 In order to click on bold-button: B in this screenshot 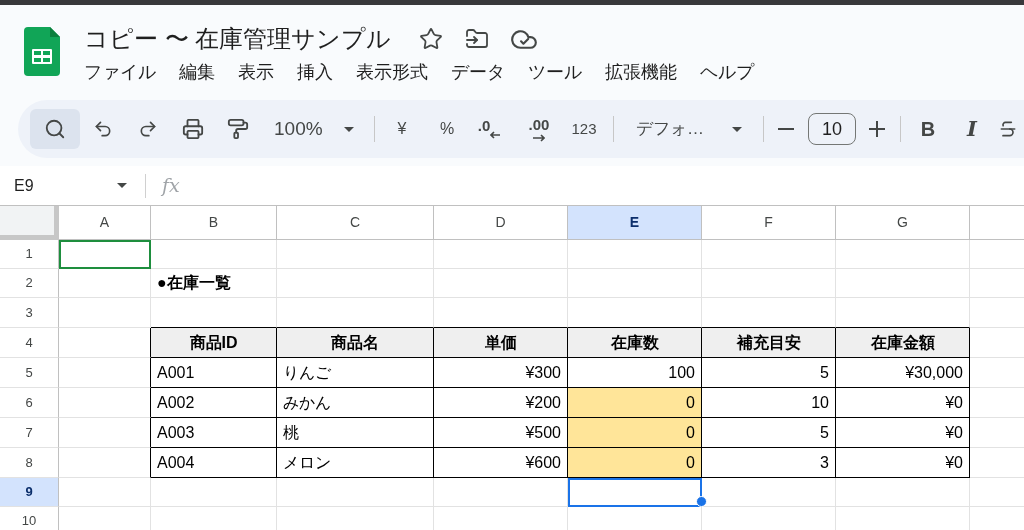, I will do `click(928, 129)`.